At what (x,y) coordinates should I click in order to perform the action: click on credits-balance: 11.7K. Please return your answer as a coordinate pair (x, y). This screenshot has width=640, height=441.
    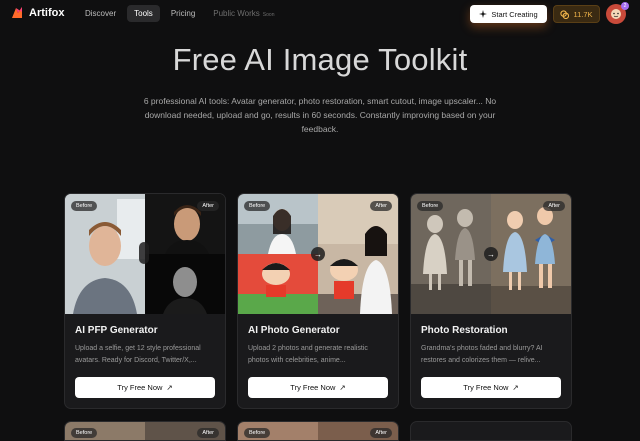
    Looking at the image, I should click on (576, 14).